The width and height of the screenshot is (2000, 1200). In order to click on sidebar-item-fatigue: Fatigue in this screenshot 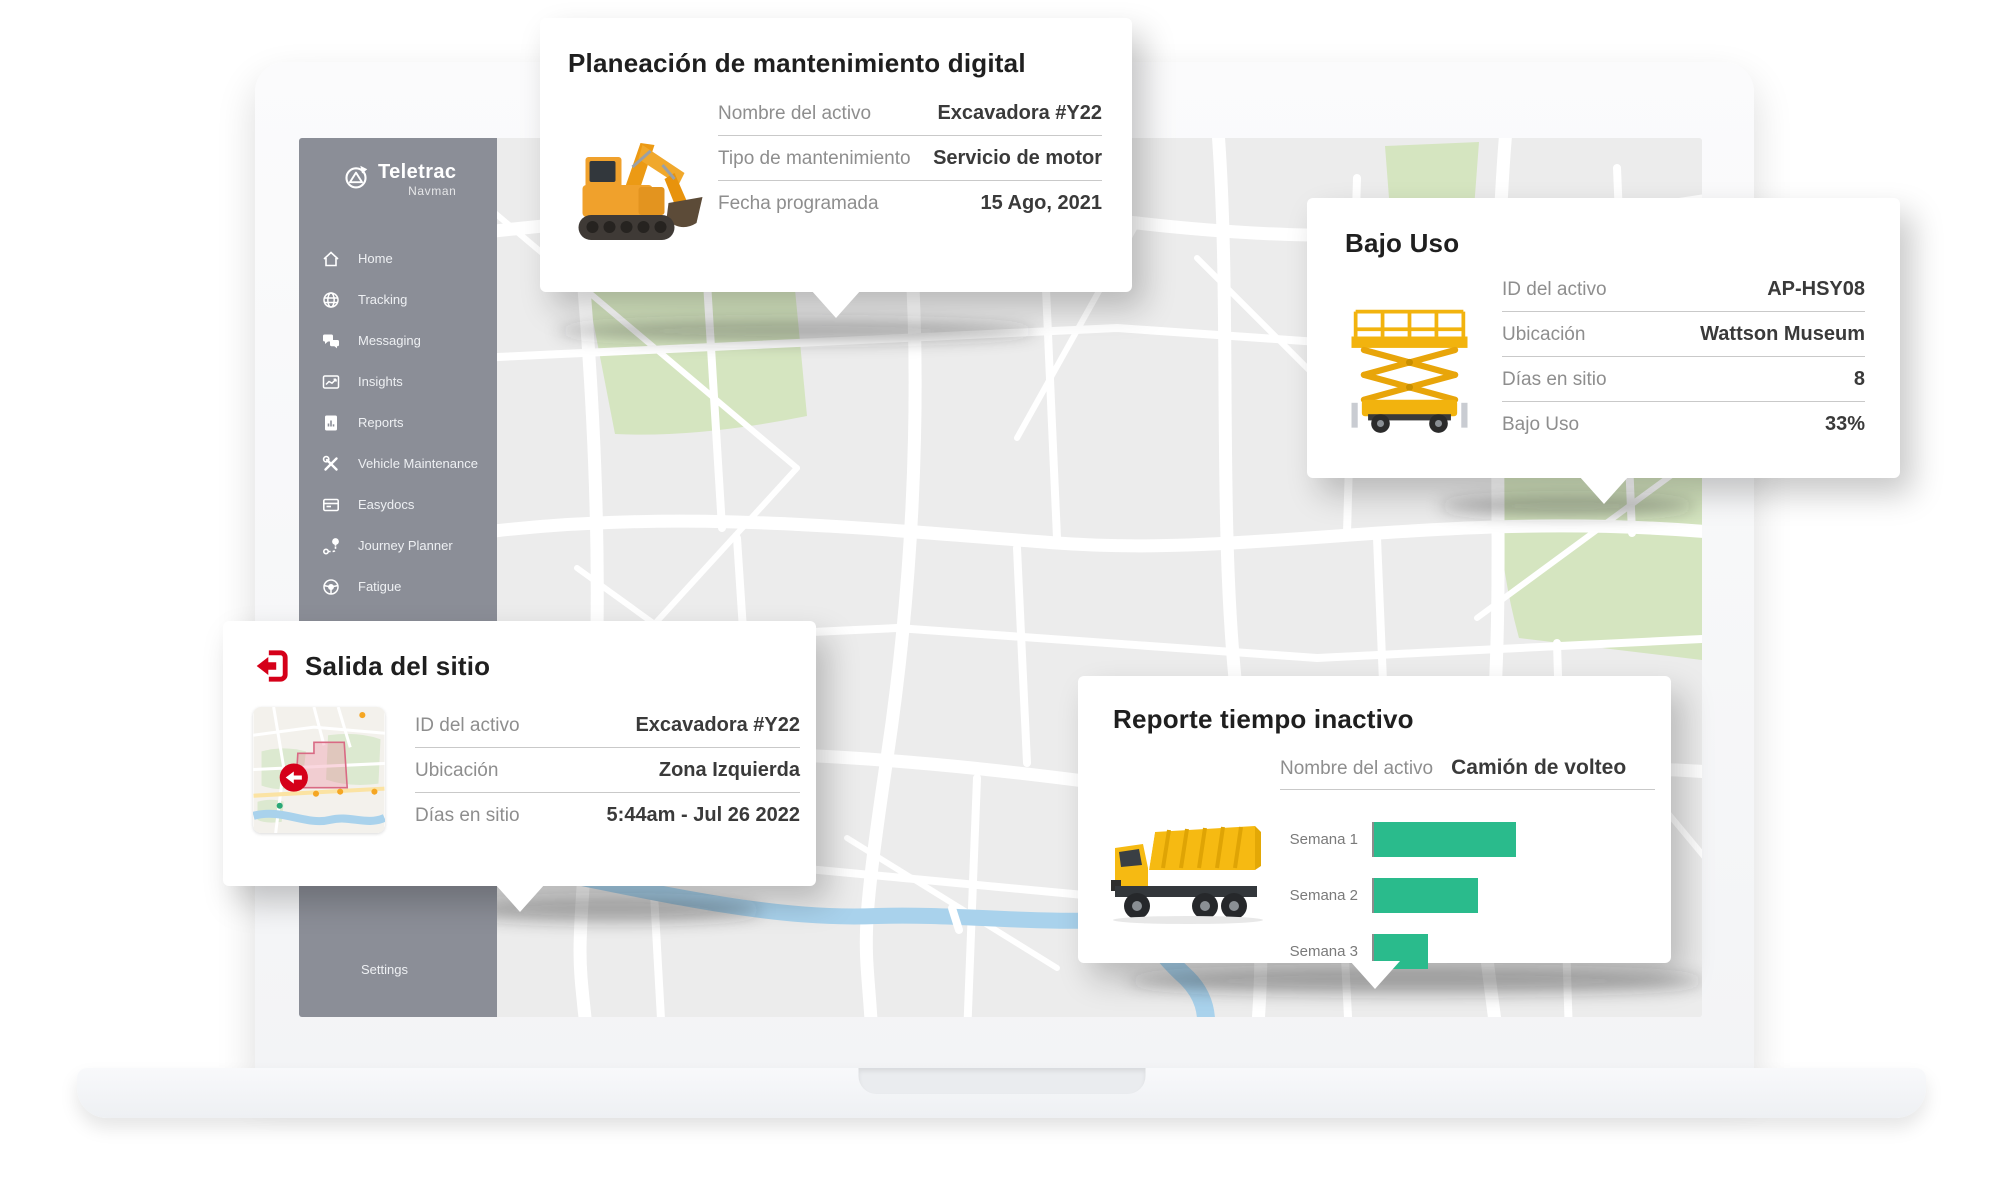, I will do `click(398, 586)`.